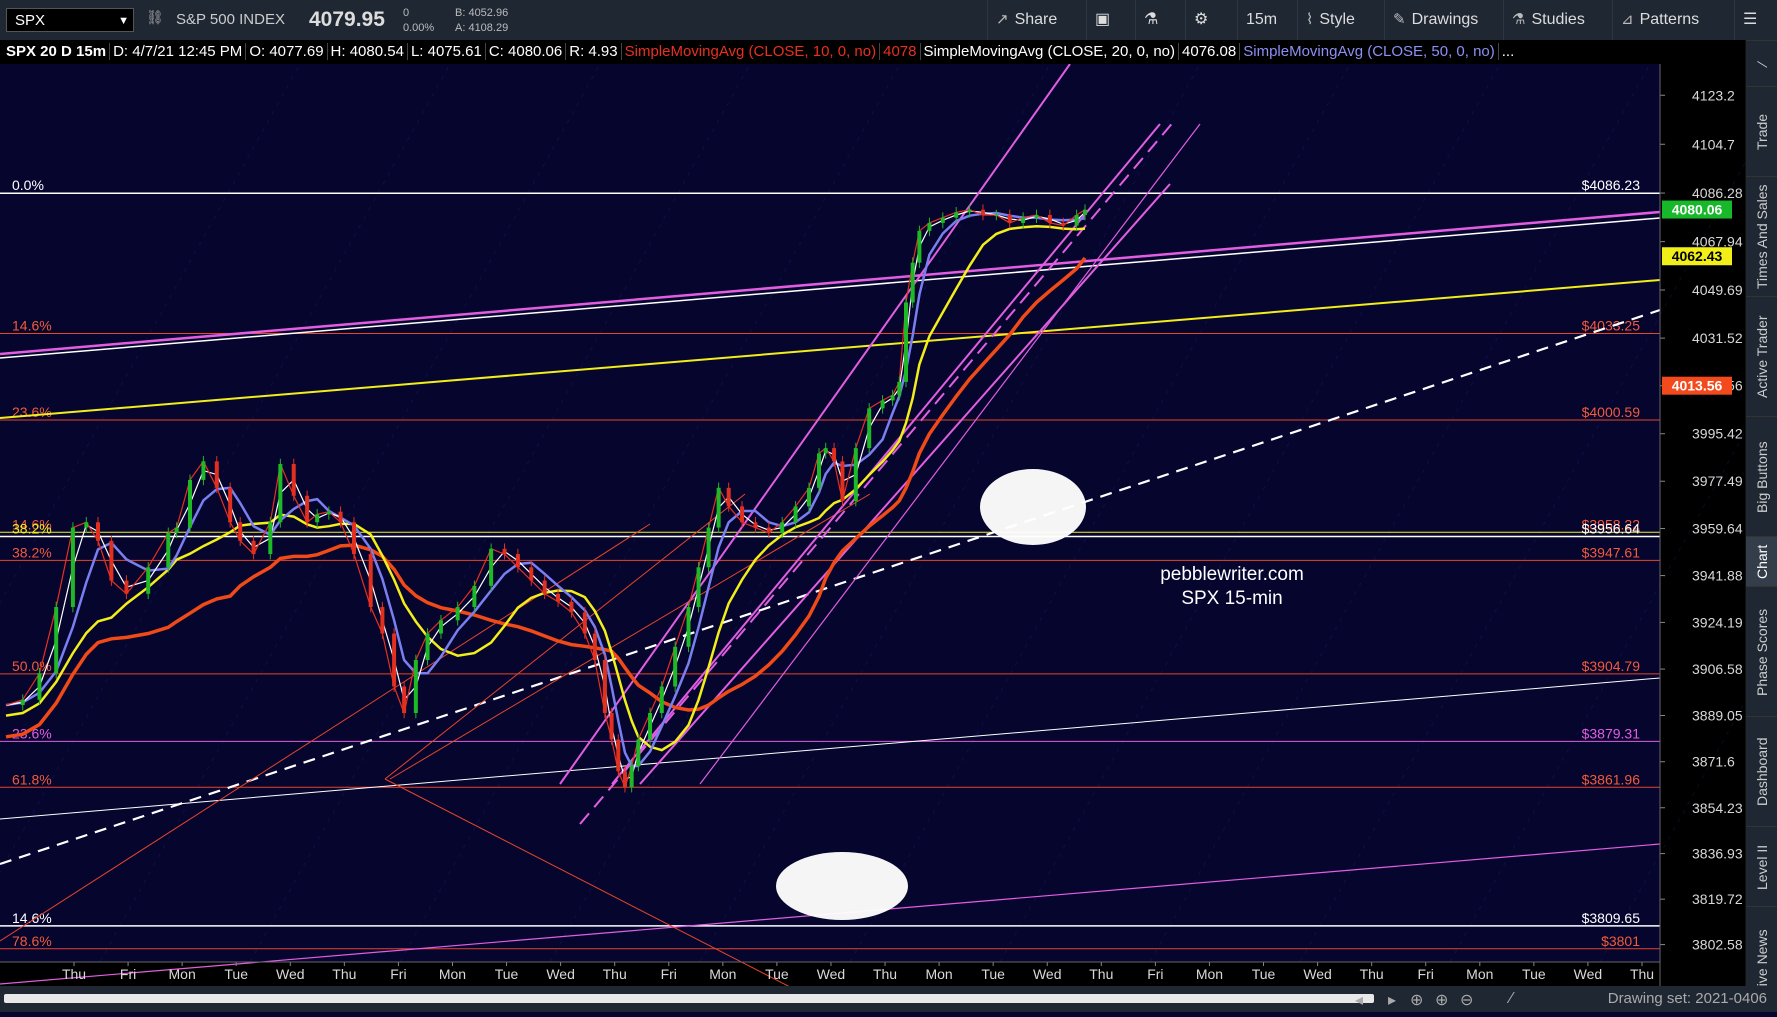 This screenshot has width=1777, height=1017. What do you see at coordinates (938, 974) in the screenshot?
I see `x-tick-label: Mon` at bounding box center [938, 974].